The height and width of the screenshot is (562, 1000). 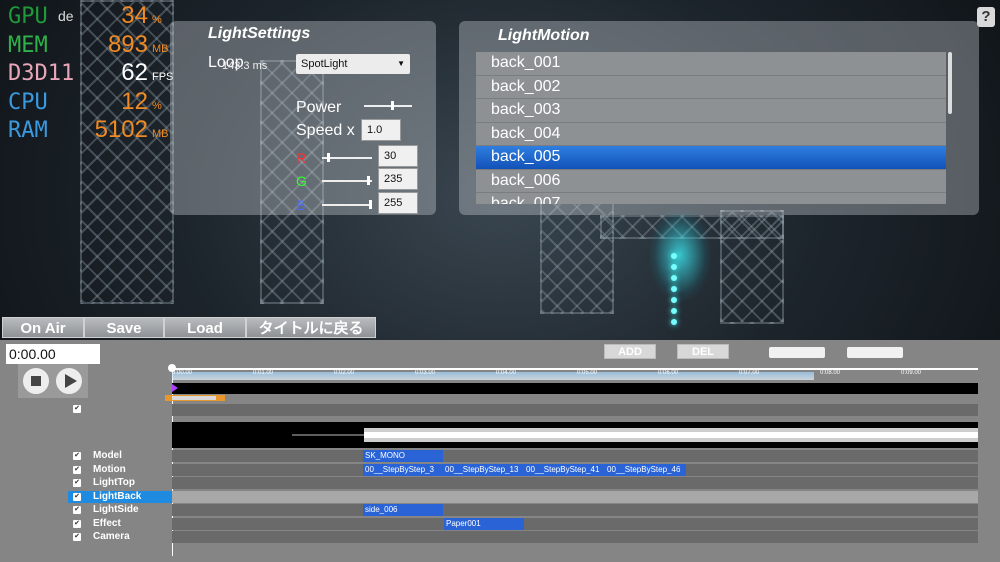 What do you see at coordinates (301, 205) in the screenshot?
I see `b-label: B` at bounding box center [301, 205].